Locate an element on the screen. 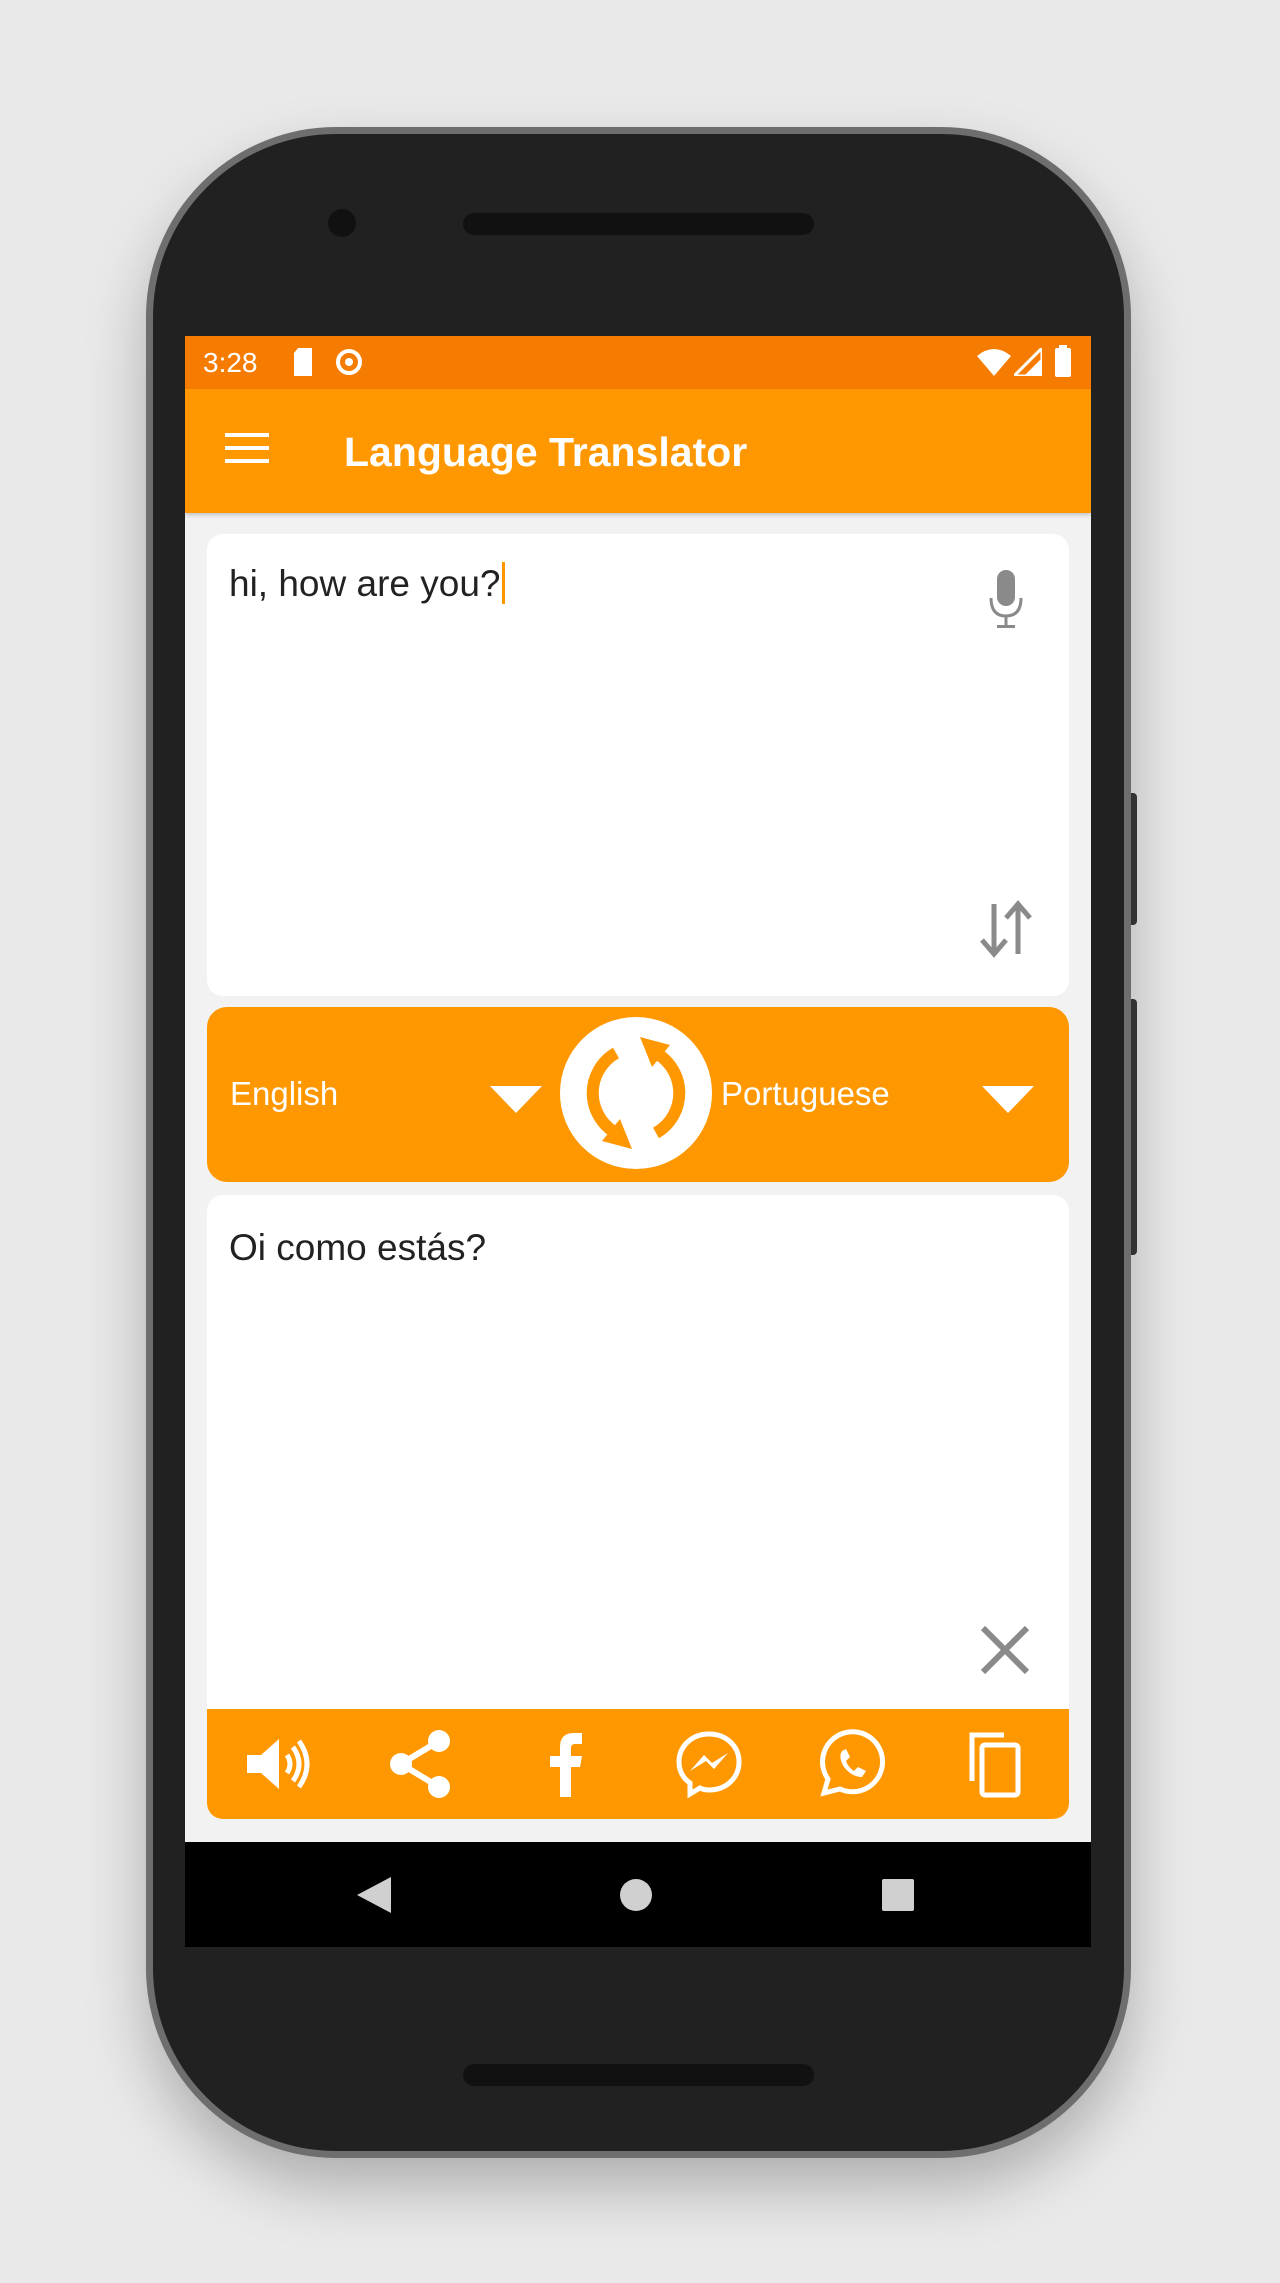 The height and width of the screenshot is (2283, 1280). signal-icon is located at coordinates (1028, 362).